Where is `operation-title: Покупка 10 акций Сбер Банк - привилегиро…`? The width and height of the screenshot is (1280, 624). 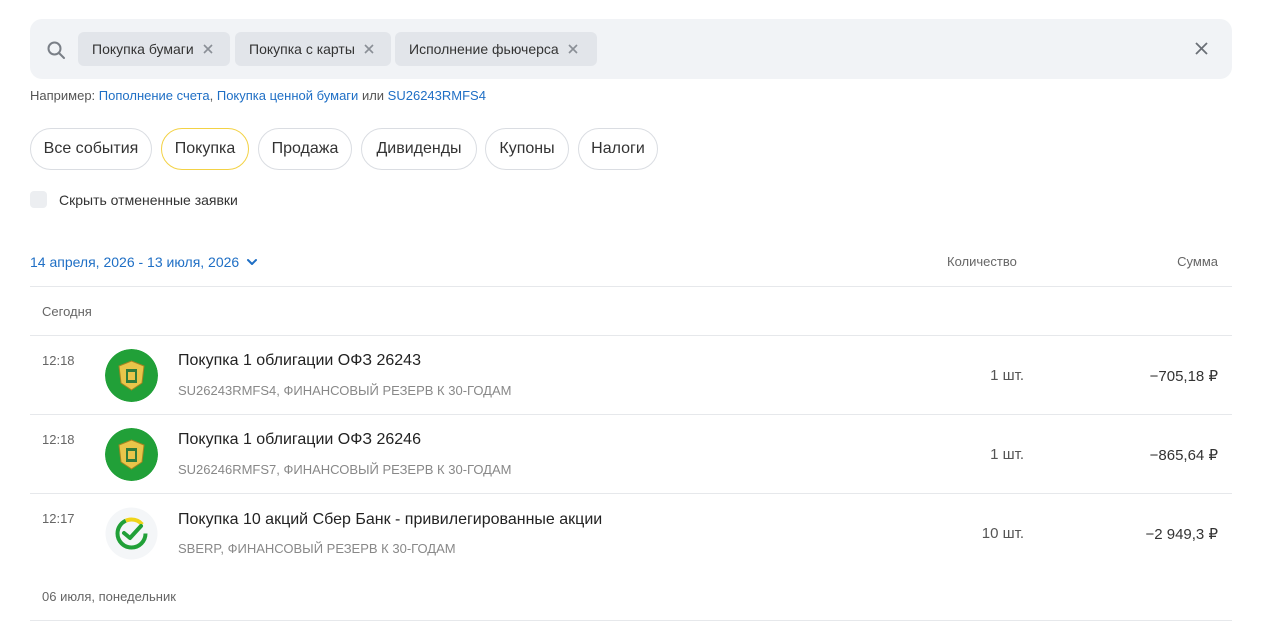
operation-title: Покупка 10 акций Сбер Банк - привилегиро… is located at coordinates (390, 520).